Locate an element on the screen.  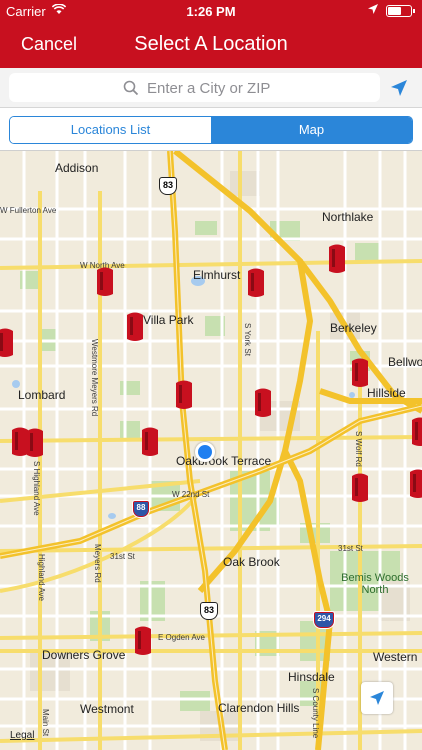
search-input is located at coordinates (257, 88).